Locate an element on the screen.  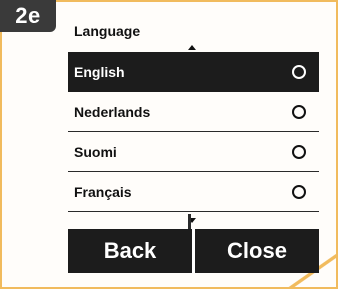
language-item-francais: Français is located at coordinates (193, 192).